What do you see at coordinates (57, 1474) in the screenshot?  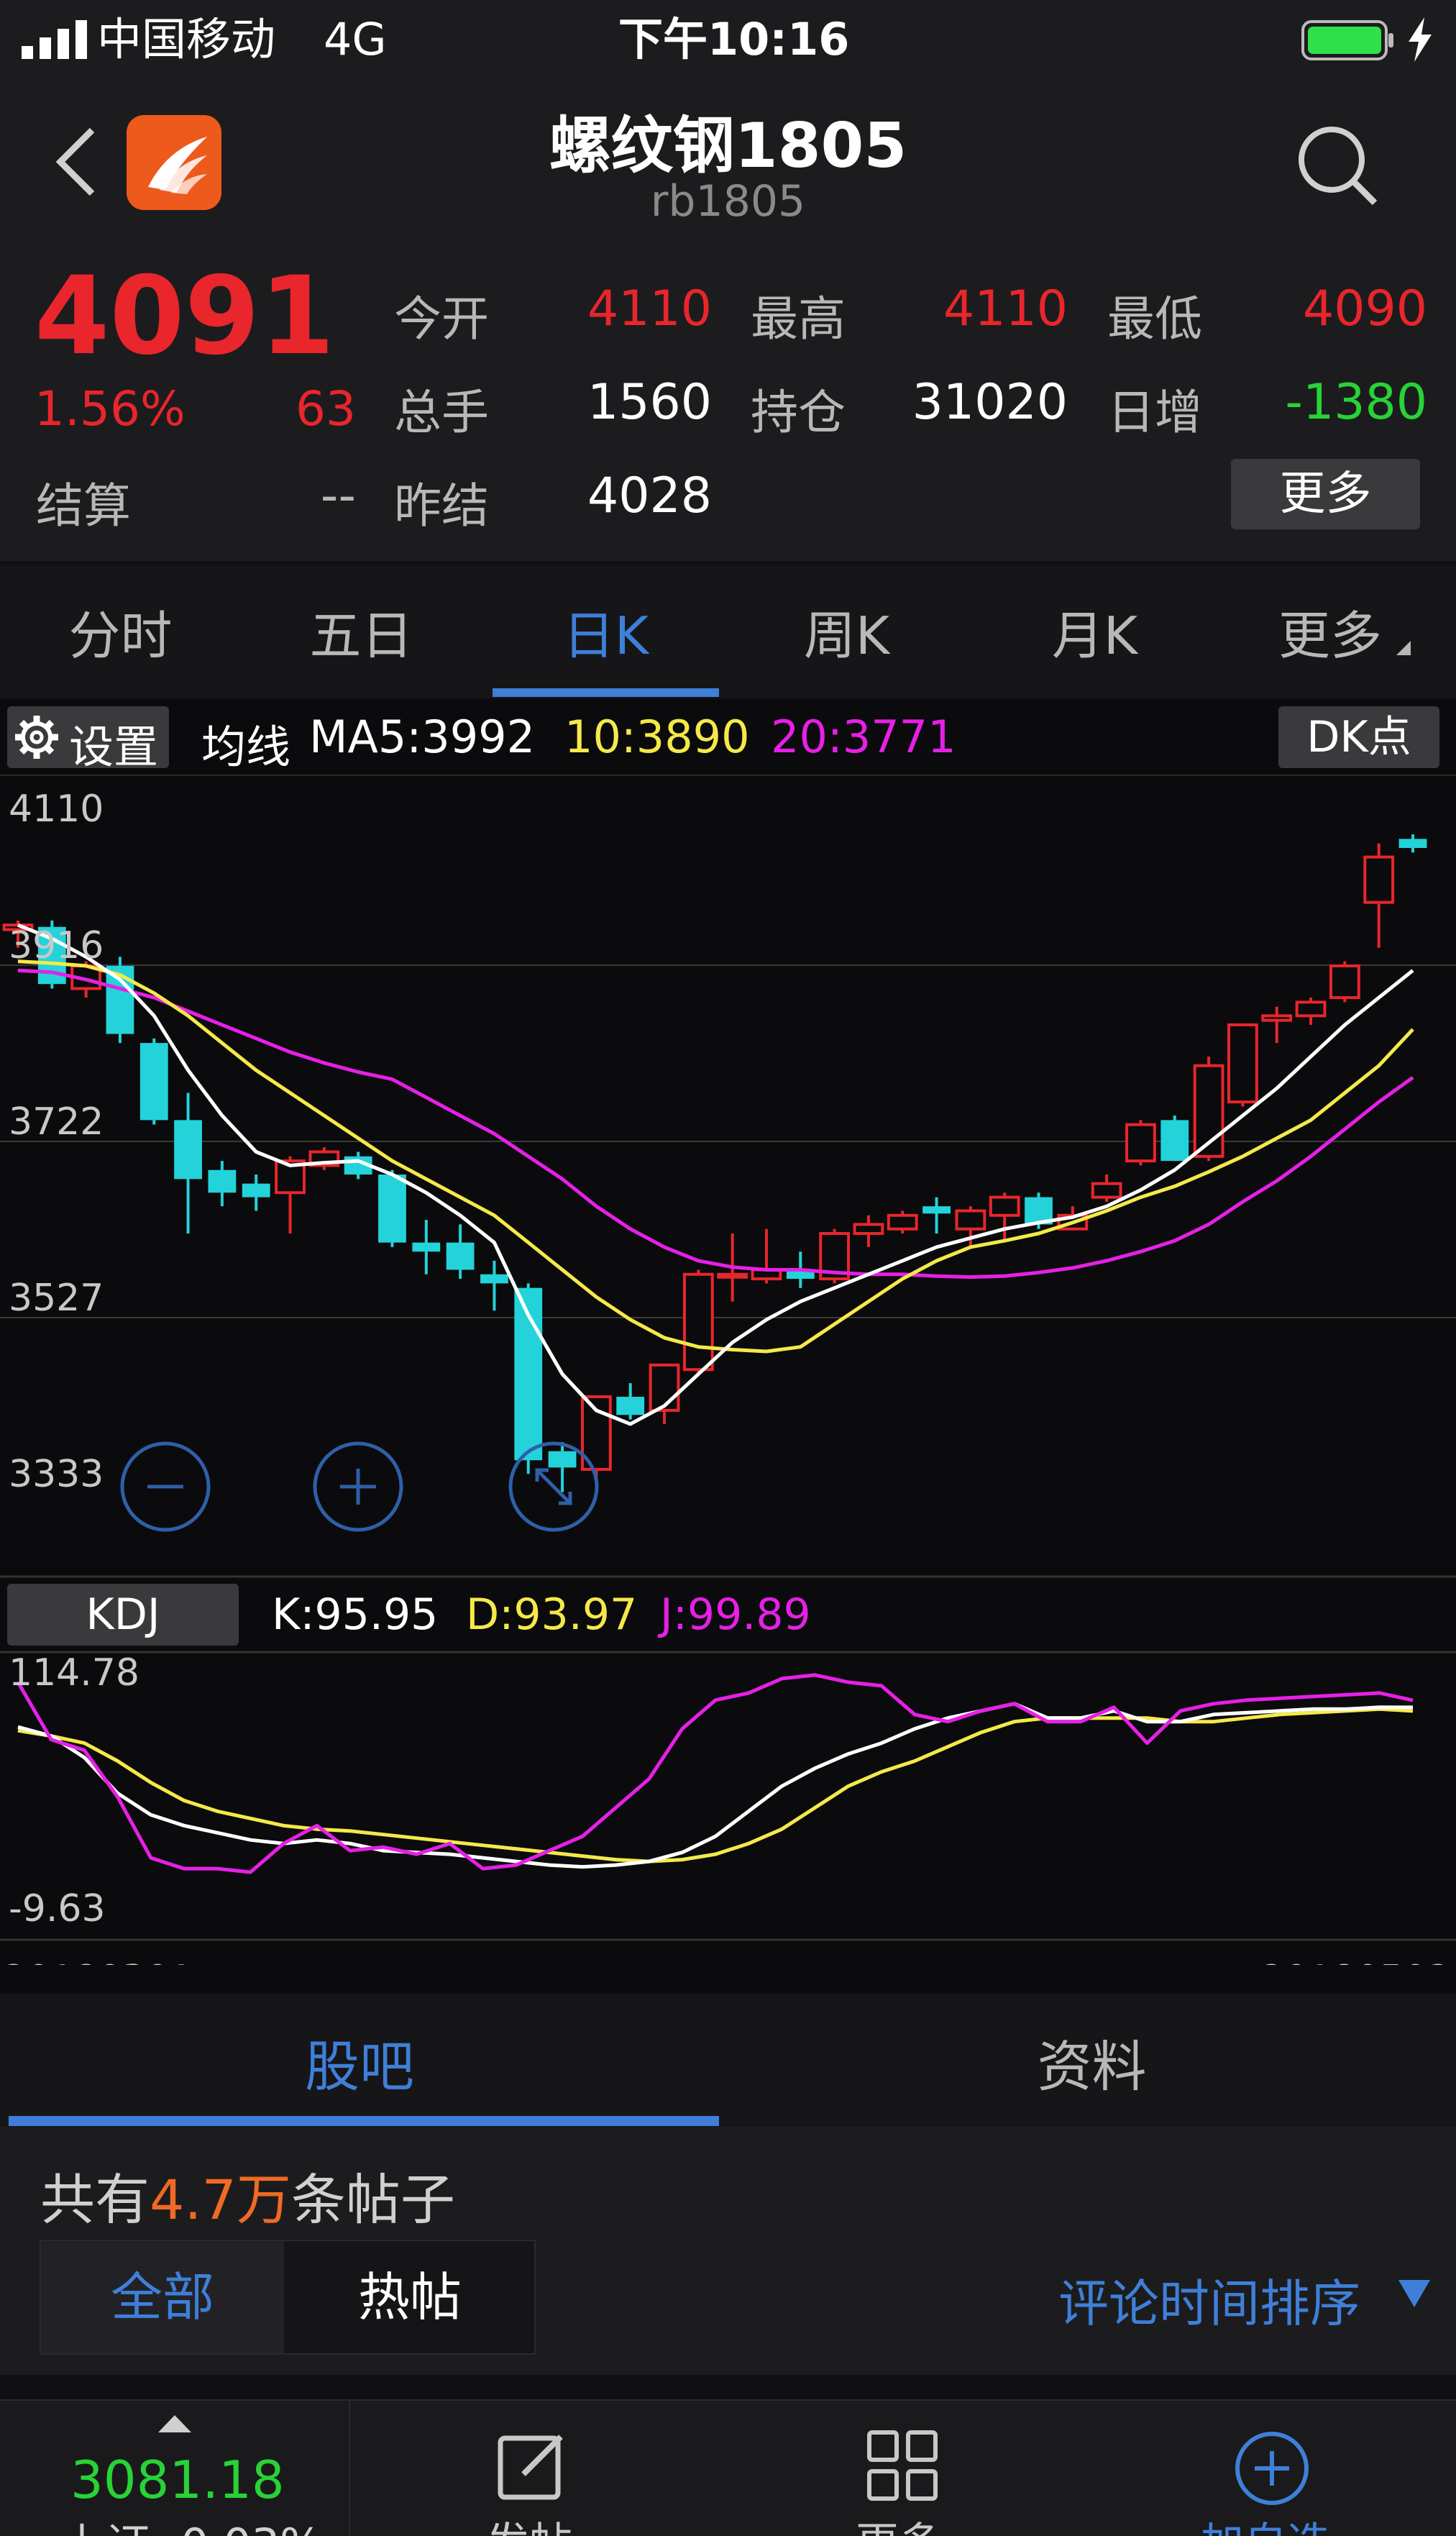 I see `y-tick-label: 3333` at bounding box center [57, 1474].